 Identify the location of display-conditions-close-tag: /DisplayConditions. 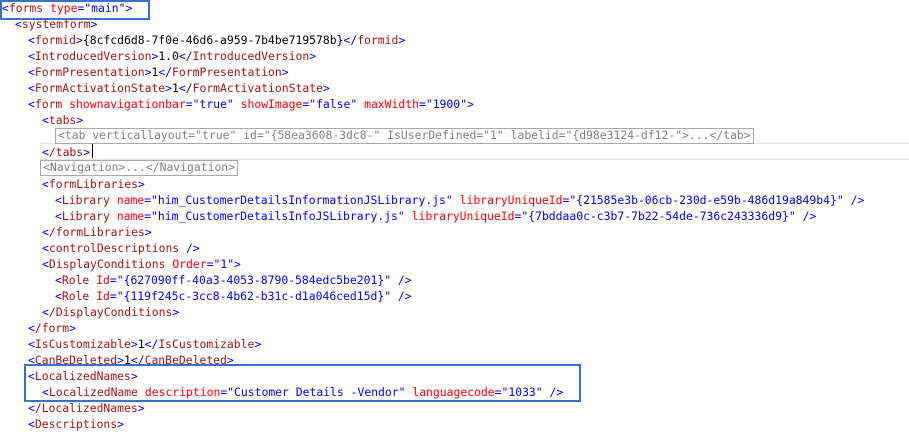
(110, 312).